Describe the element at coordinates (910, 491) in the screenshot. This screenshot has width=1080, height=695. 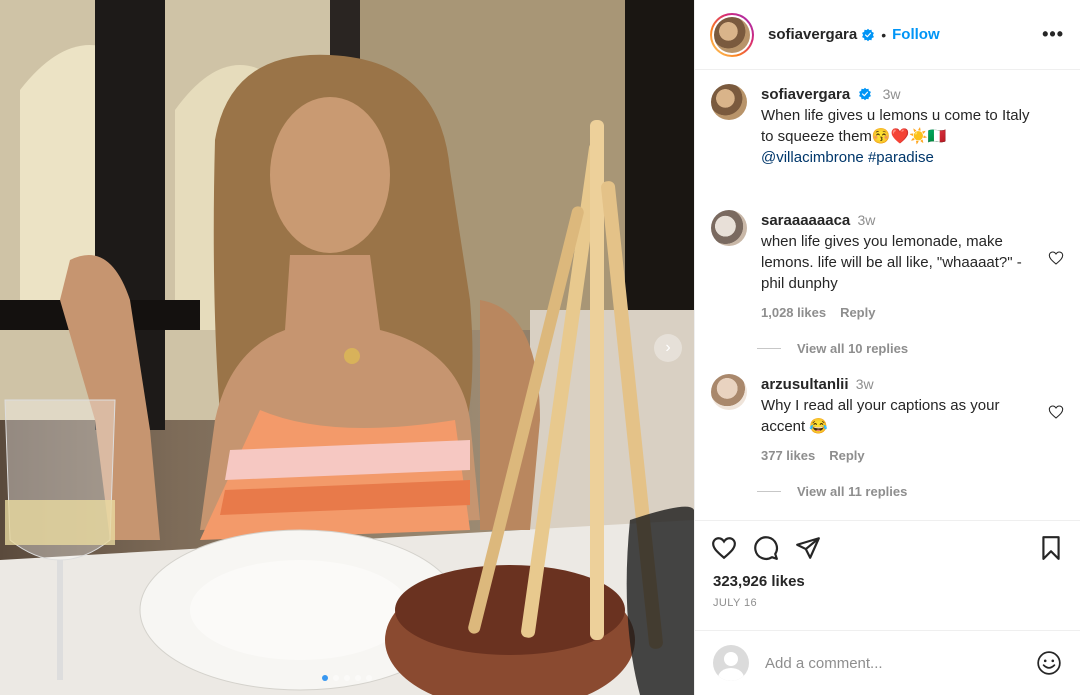
I see `view-replies-button: View all 11 replies` at that location.